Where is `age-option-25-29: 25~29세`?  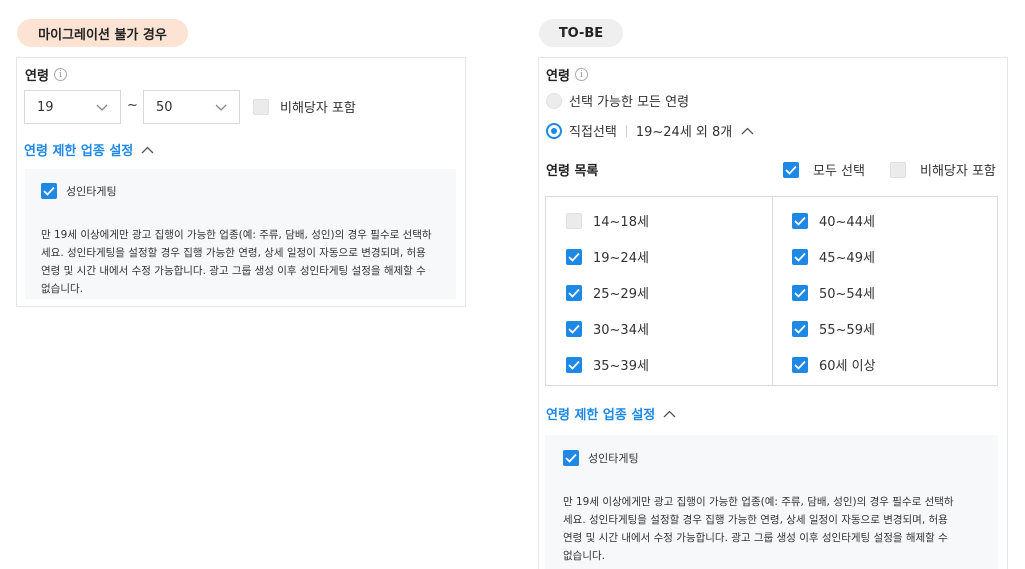 age-option-25-29: 25~29세 is located at coordinates (607, 292).